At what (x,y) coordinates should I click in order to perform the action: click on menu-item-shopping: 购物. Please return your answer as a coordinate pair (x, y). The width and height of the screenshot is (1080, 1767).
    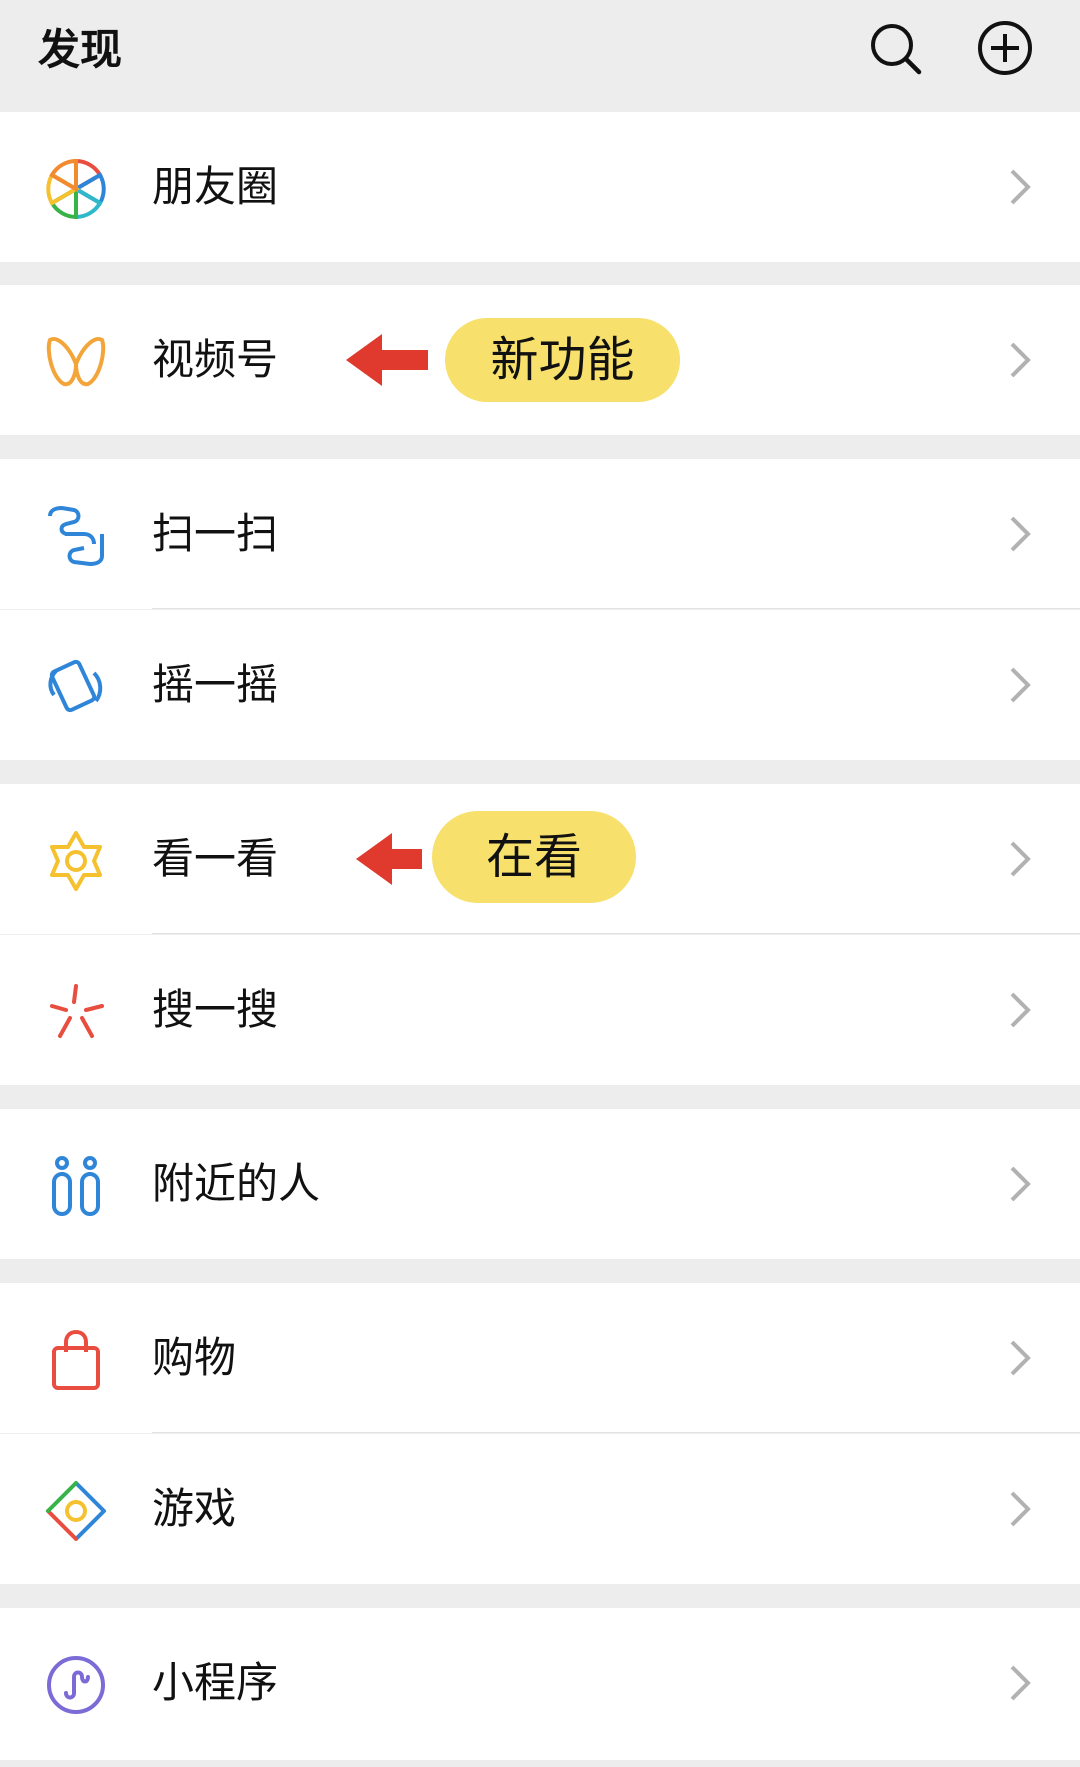
    Looking at the image, I should click on (540, 1358).